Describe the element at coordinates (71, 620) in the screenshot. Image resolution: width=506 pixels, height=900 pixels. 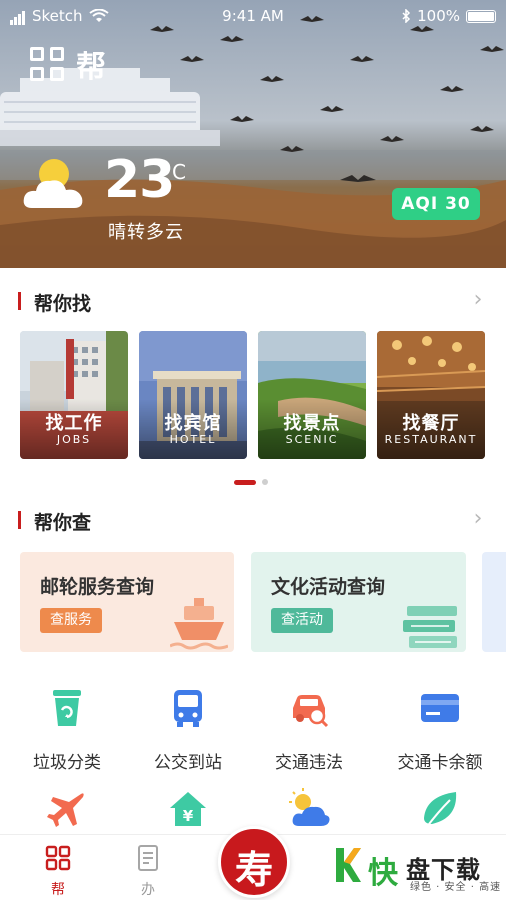
I see `cruise-query-button: 查服务` at that location.